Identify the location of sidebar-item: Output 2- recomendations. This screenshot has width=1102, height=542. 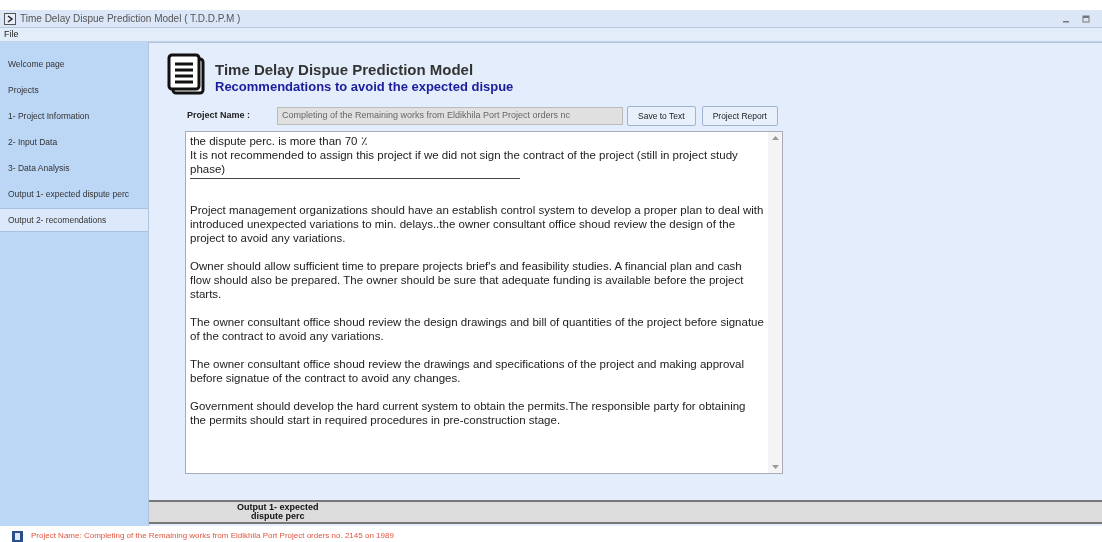
(74, 220).